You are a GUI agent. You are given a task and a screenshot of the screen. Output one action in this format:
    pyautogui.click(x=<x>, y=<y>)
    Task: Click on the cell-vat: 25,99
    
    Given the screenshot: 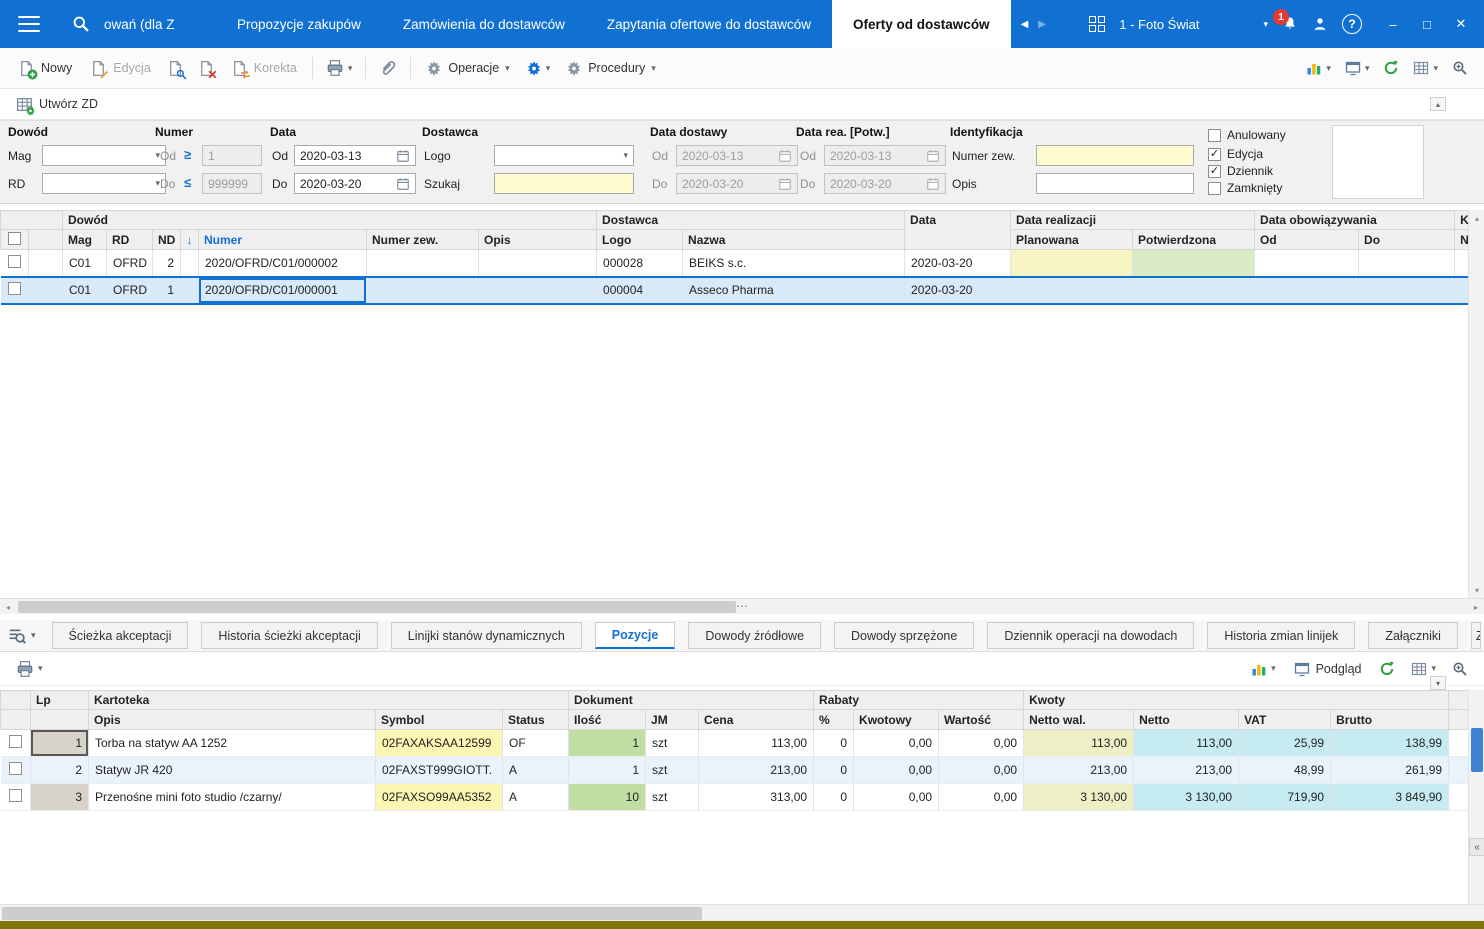 What is the action you would take?
    pyautogui.click(x=1285, y=743)
    